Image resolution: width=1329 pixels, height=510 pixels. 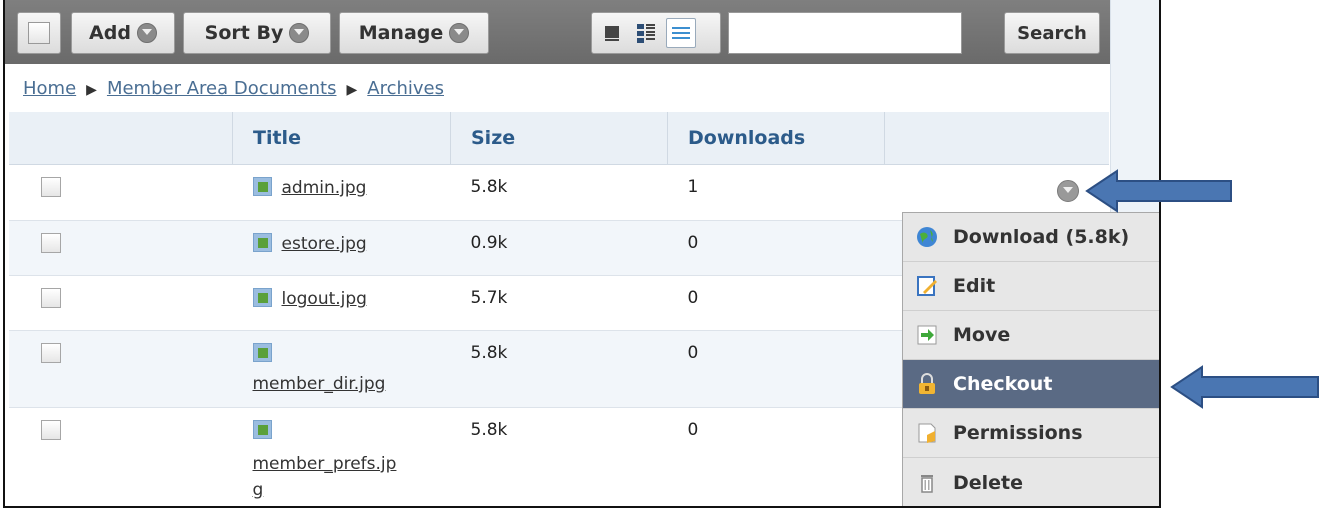 I want to click on view-list-button, so click(x=681, y=33).